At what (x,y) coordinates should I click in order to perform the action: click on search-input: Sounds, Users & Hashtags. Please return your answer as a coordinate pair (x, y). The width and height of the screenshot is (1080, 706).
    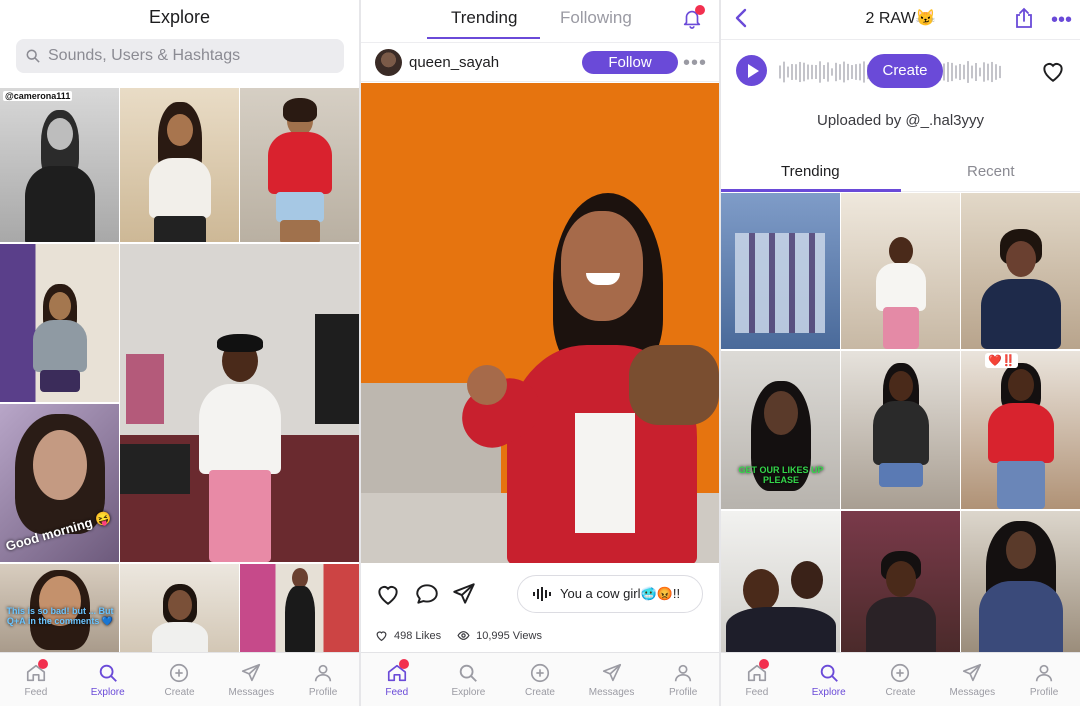
    Looking at the image, I should click on (180, 56).